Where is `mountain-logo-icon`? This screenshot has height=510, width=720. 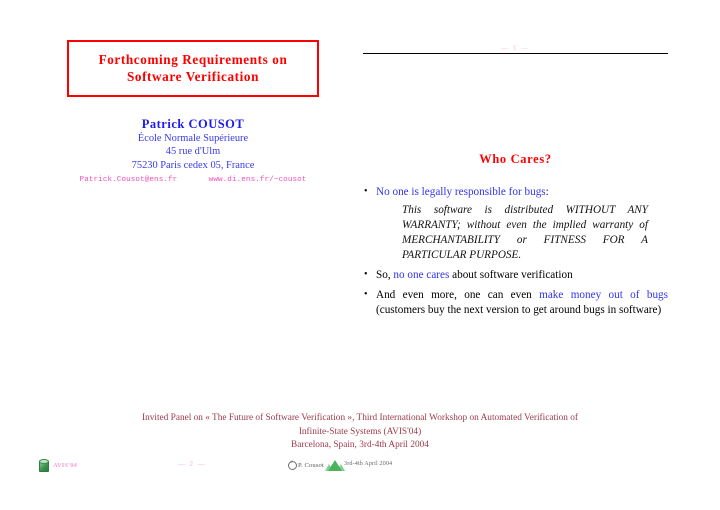 mountain-logo-icon is located at coordinates (334, 465).